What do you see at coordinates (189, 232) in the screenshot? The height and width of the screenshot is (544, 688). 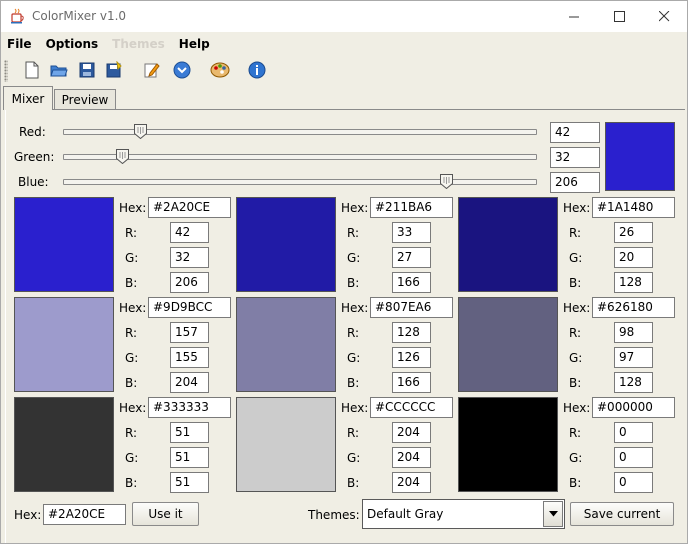 I see `swatch-r-field: 42` at bounding box center [189, 232].